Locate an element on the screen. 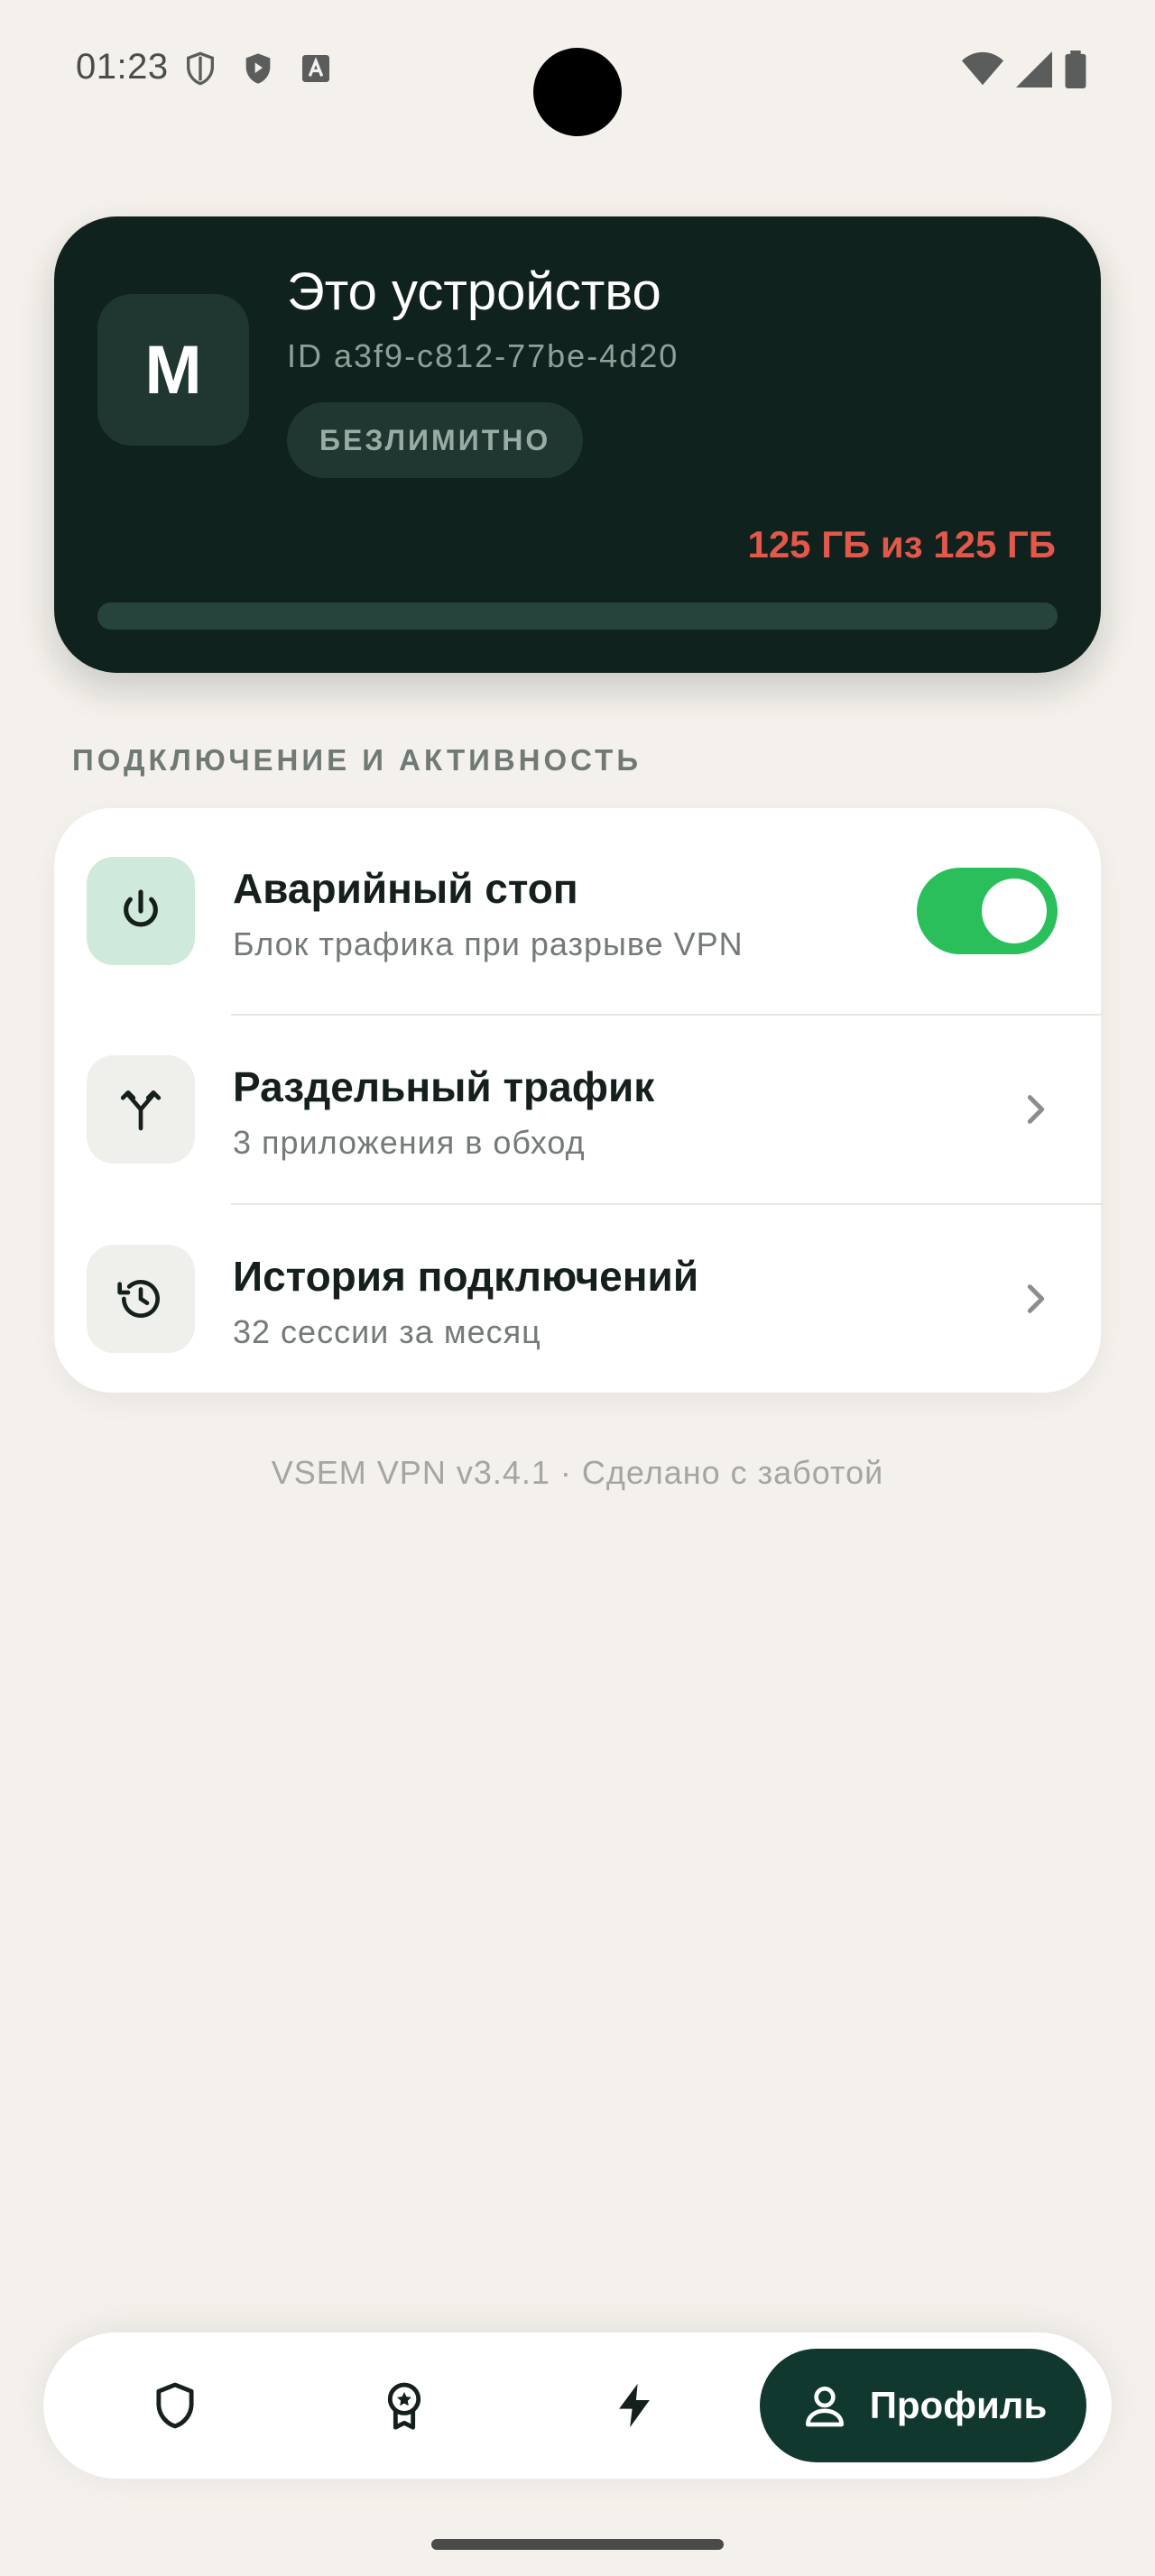  battery-icon is located at coordinates (1075, 69).